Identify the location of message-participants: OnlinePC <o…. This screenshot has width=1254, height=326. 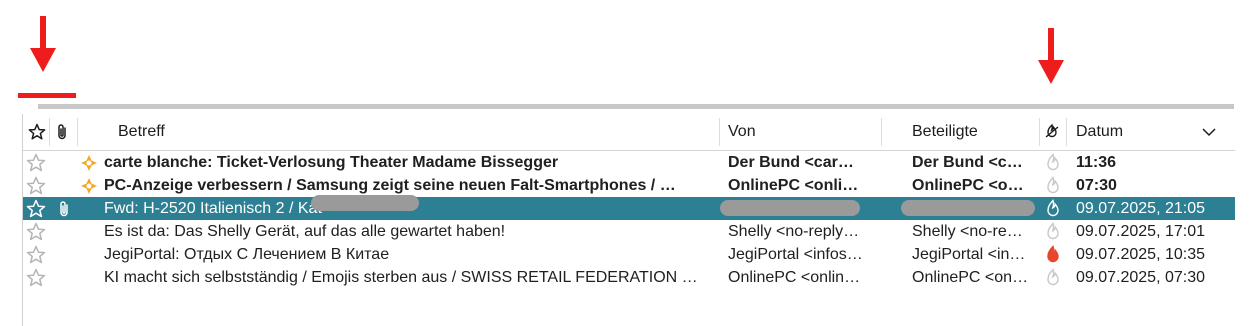
(968, 185).